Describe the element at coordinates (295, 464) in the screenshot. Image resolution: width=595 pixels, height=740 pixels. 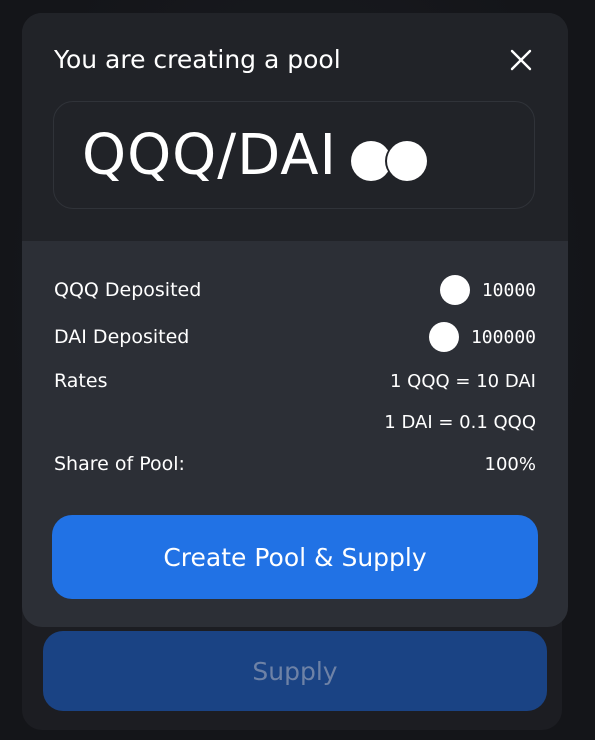
I see `share-row: Share of Pool: 100%` at that location.